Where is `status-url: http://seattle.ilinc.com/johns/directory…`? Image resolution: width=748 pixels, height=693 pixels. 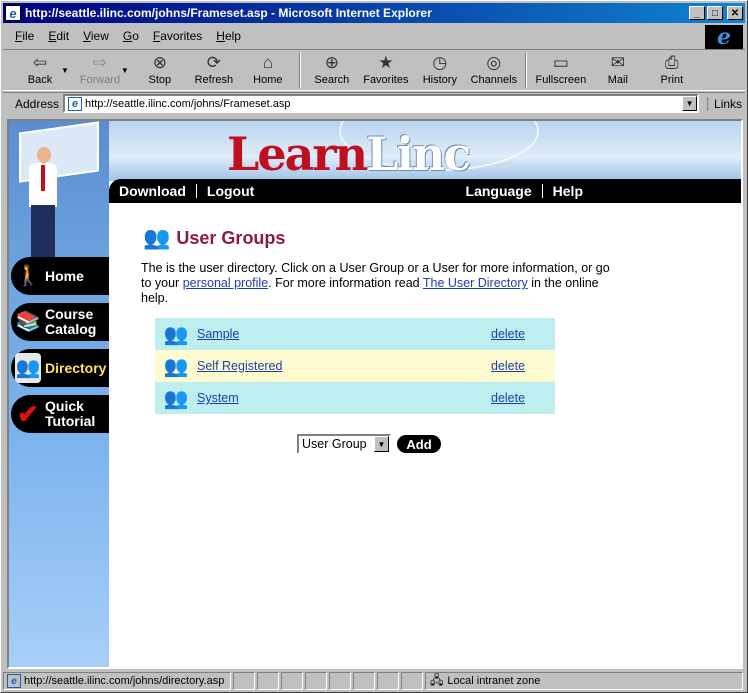 status-url: http://seattle.ilinc.com/johns/directory… is located at coordinates (124, 681).